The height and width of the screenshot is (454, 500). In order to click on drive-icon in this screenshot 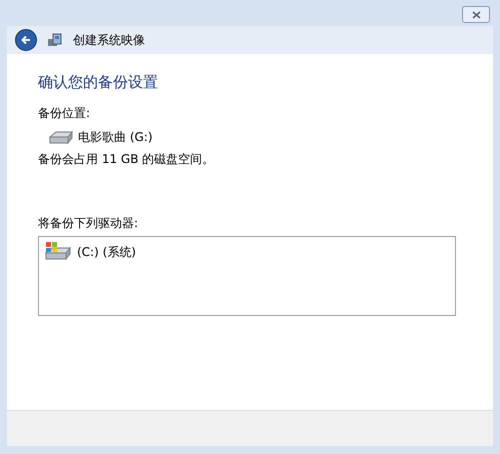, I will do `click(61, 137)`.